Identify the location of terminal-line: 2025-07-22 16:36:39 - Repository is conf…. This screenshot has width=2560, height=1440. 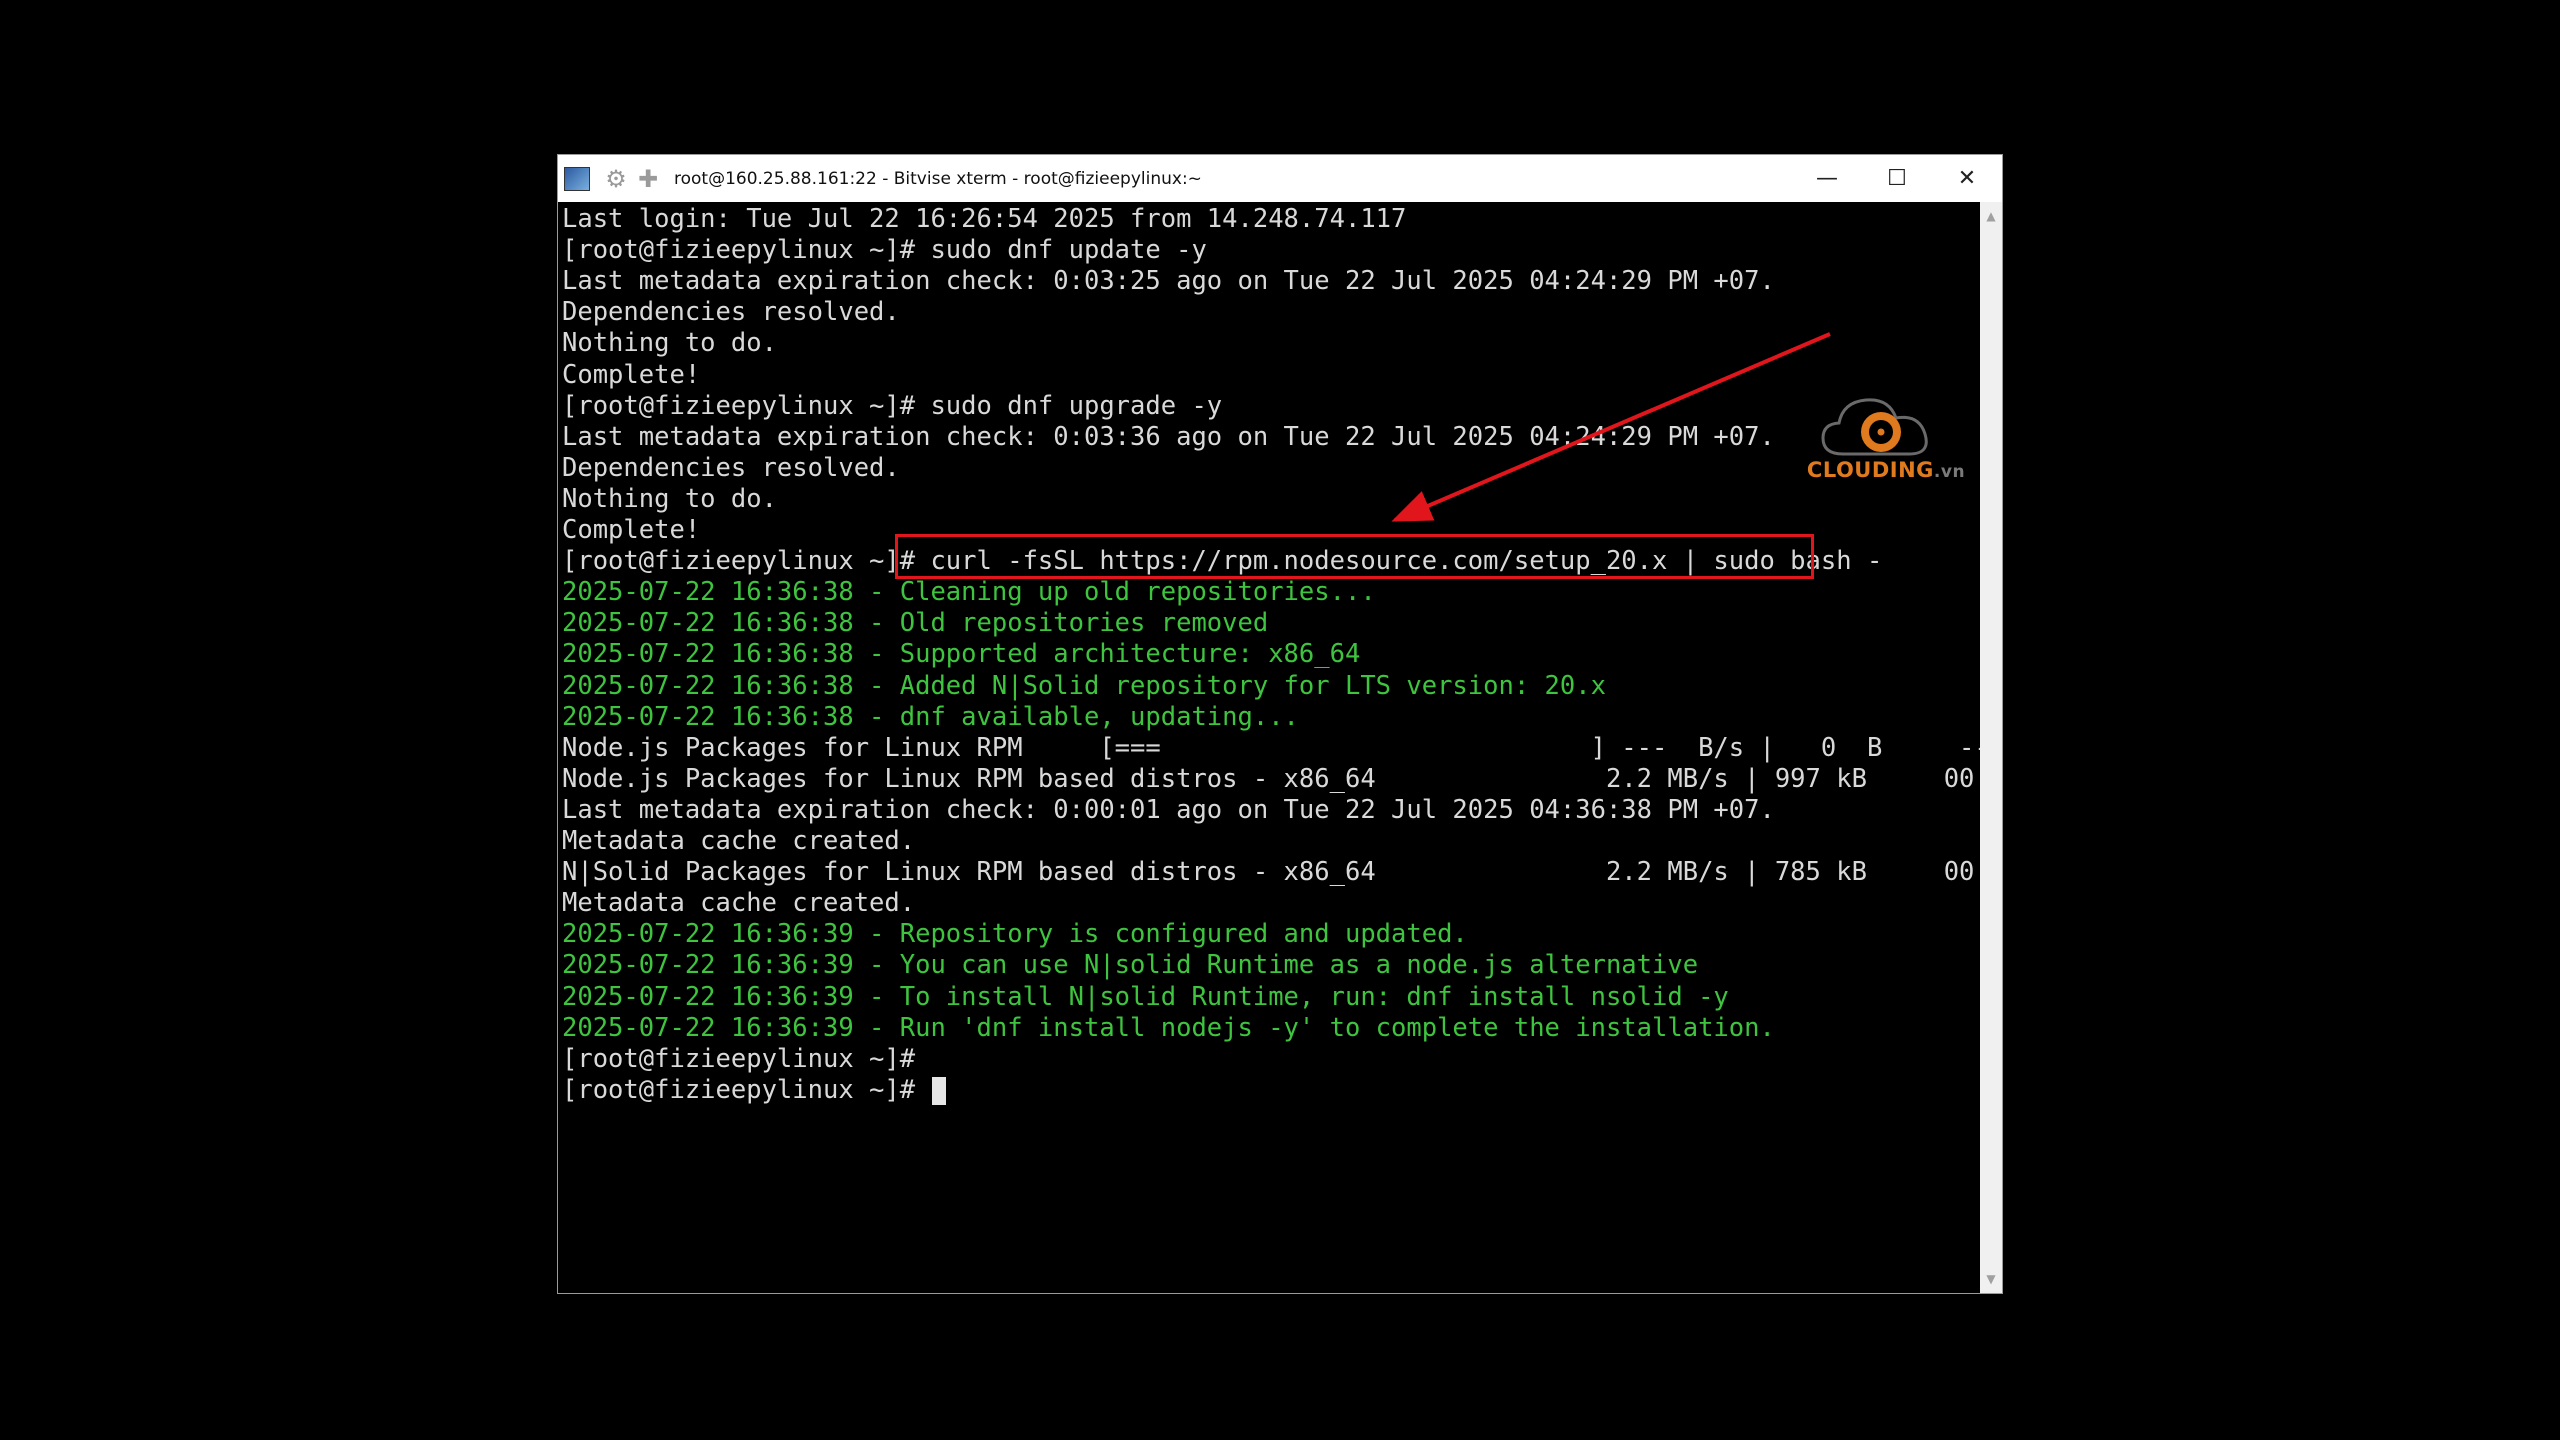
(1015, 934).